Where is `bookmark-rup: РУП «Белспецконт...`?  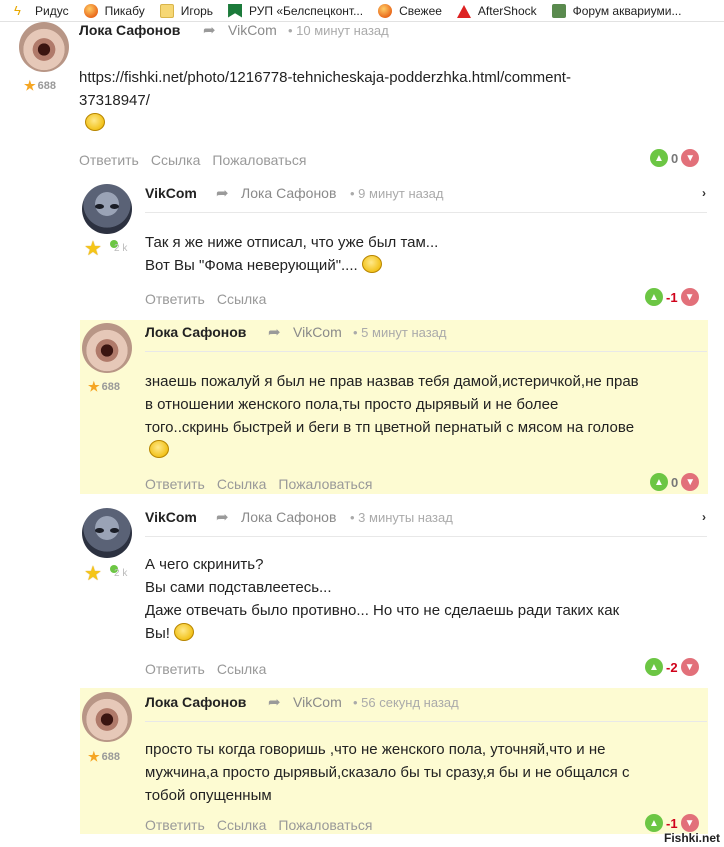 bookmark-rup: РУП «Белспецконт... is located at coordinates (296, 10).